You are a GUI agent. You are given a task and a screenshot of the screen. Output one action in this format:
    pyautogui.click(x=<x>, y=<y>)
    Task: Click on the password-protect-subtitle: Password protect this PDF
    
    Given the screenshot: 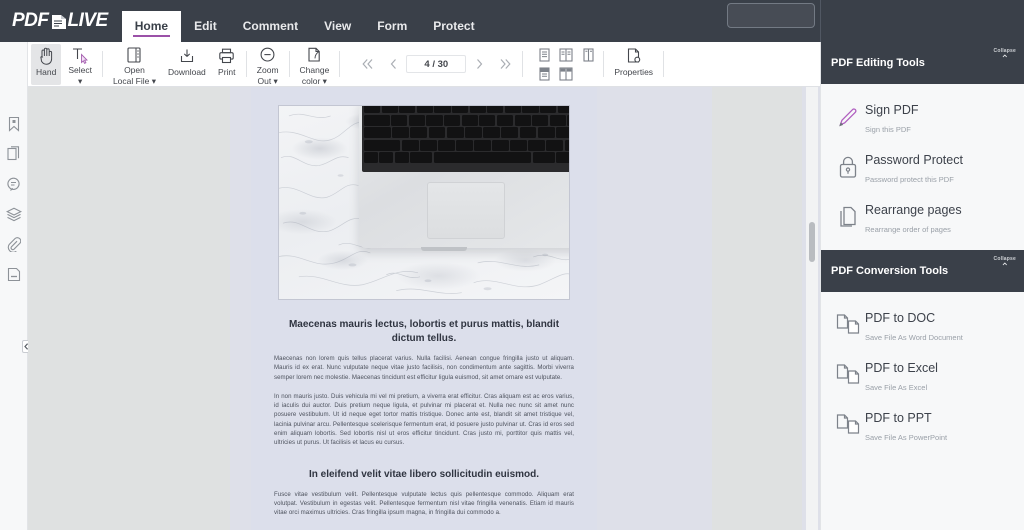 What is the action you would take?
    pyautogui.click(x=909, y=179)
    